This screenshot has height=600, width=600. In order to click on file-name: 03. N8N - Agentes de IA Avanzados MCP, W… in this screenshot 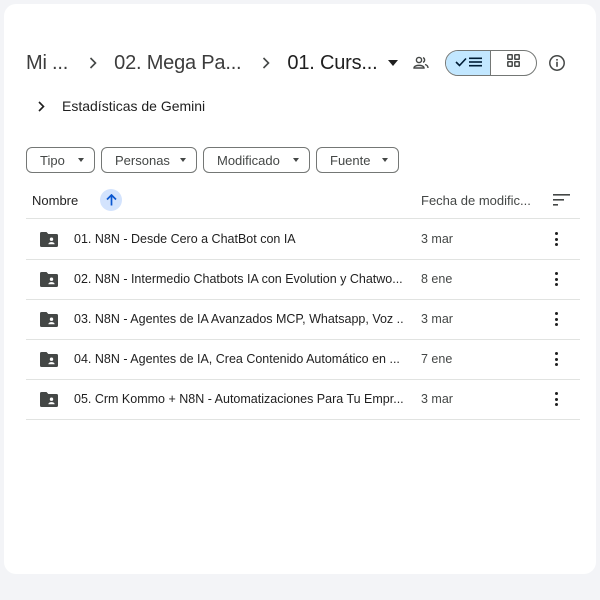, I will do `click(239, 319)`.